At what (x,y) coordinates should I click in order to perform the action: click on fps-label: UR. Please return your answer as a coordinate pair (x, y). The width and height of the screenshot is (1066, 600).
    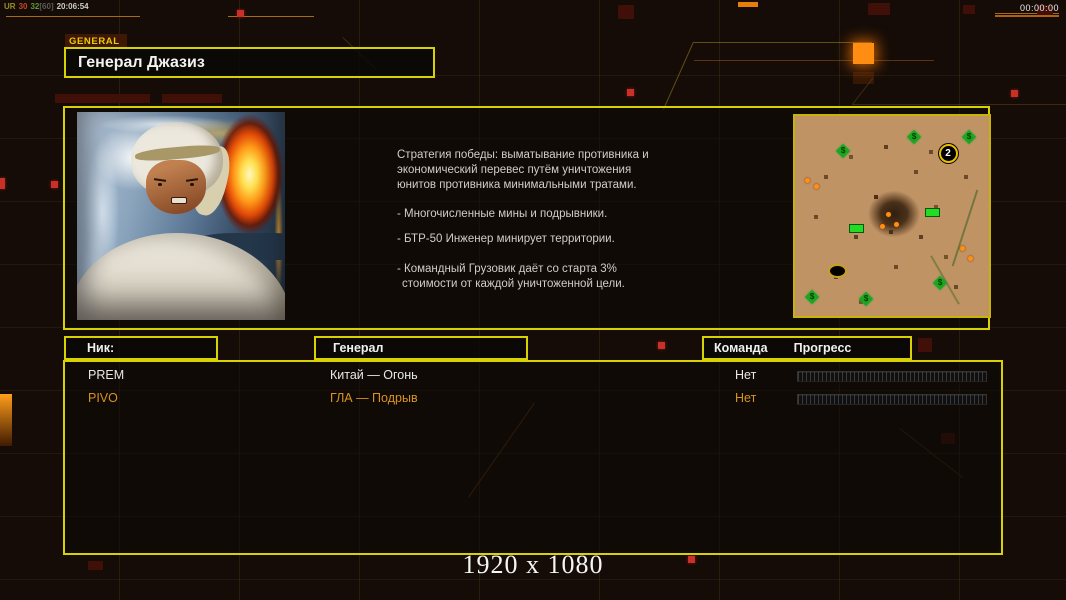
    Looking at the image, I should click on (10, 6).